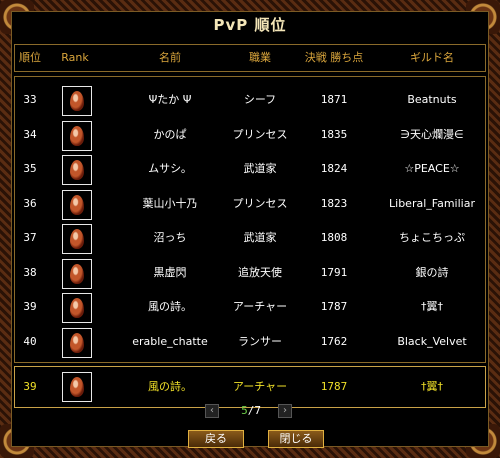 This screenshot has height=458, width=500. I want to click on table-row: 38 黒虚閃 追放天使 1791 銀の詩, so click(250, 273).